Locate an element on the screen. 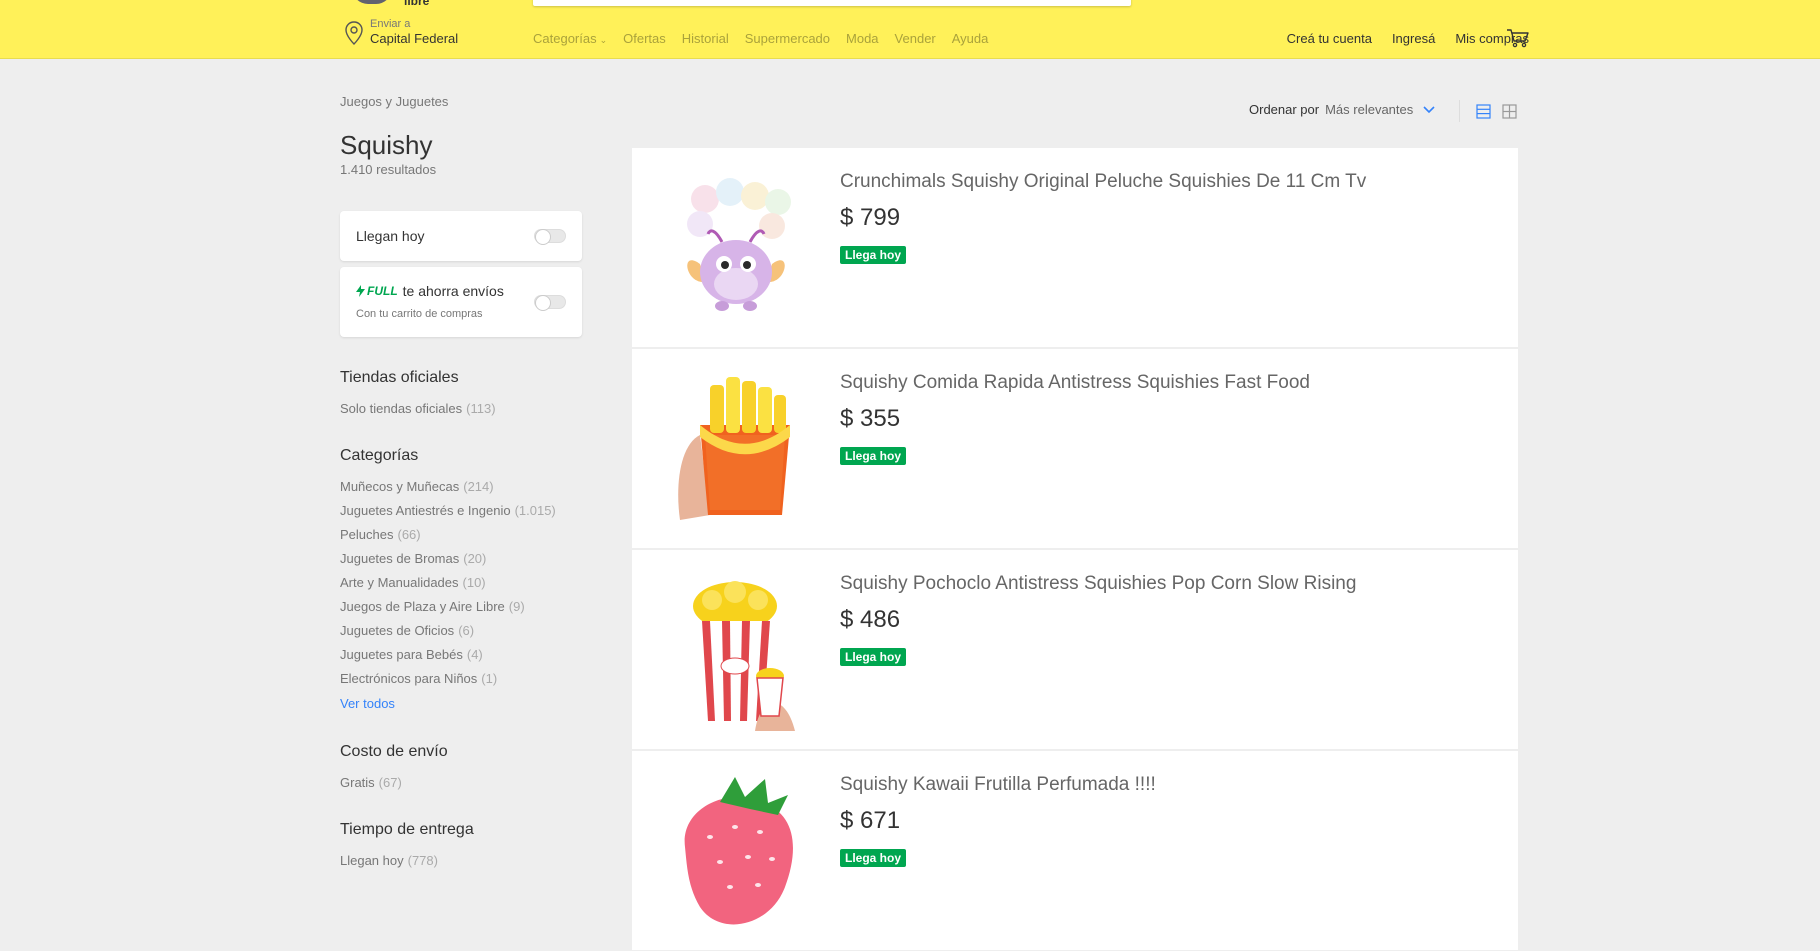 This screenshot has width=1820, height=951. user-links: Creá tu cuenta Ingresá Mis compras is located at coordinates (1408, 38).